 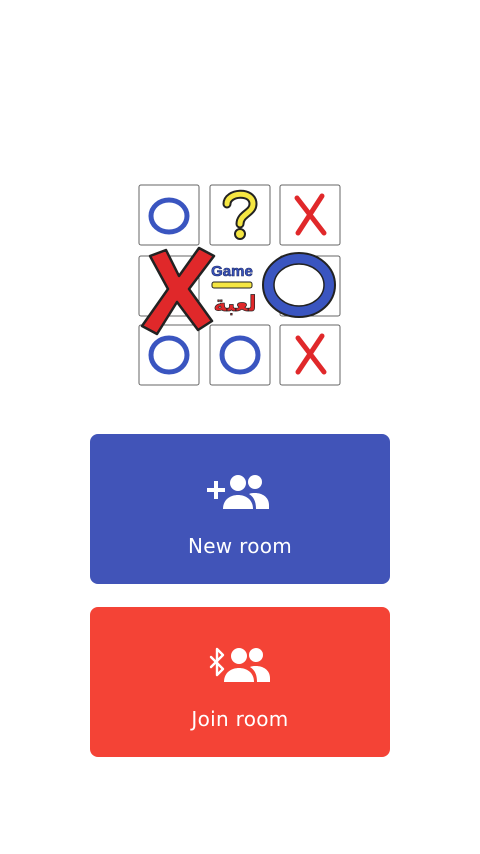 What do you see at coordinates (234, 304) in the screenshot?
I see `badge-text-ar: لعبة` at bounding box center [234, 304].